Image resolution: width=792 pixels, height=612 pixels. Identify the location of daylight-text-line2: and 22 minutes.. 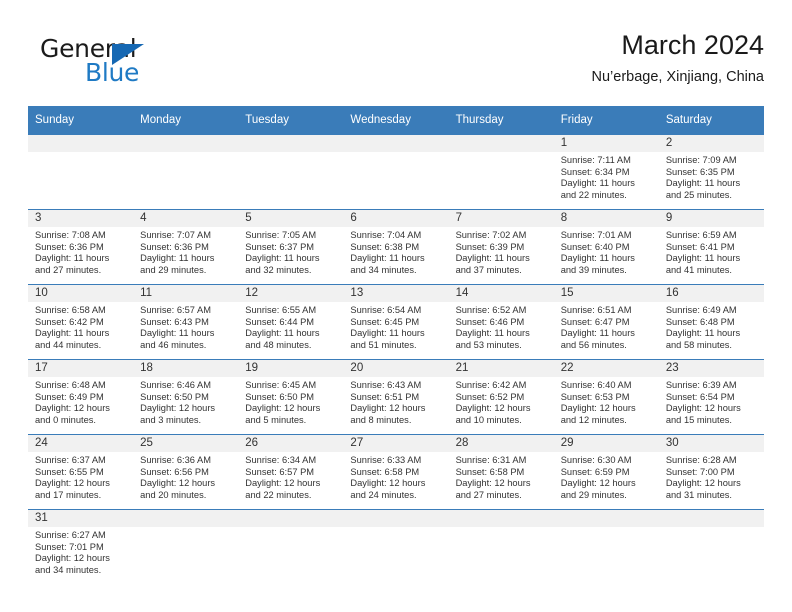
(278, 494).